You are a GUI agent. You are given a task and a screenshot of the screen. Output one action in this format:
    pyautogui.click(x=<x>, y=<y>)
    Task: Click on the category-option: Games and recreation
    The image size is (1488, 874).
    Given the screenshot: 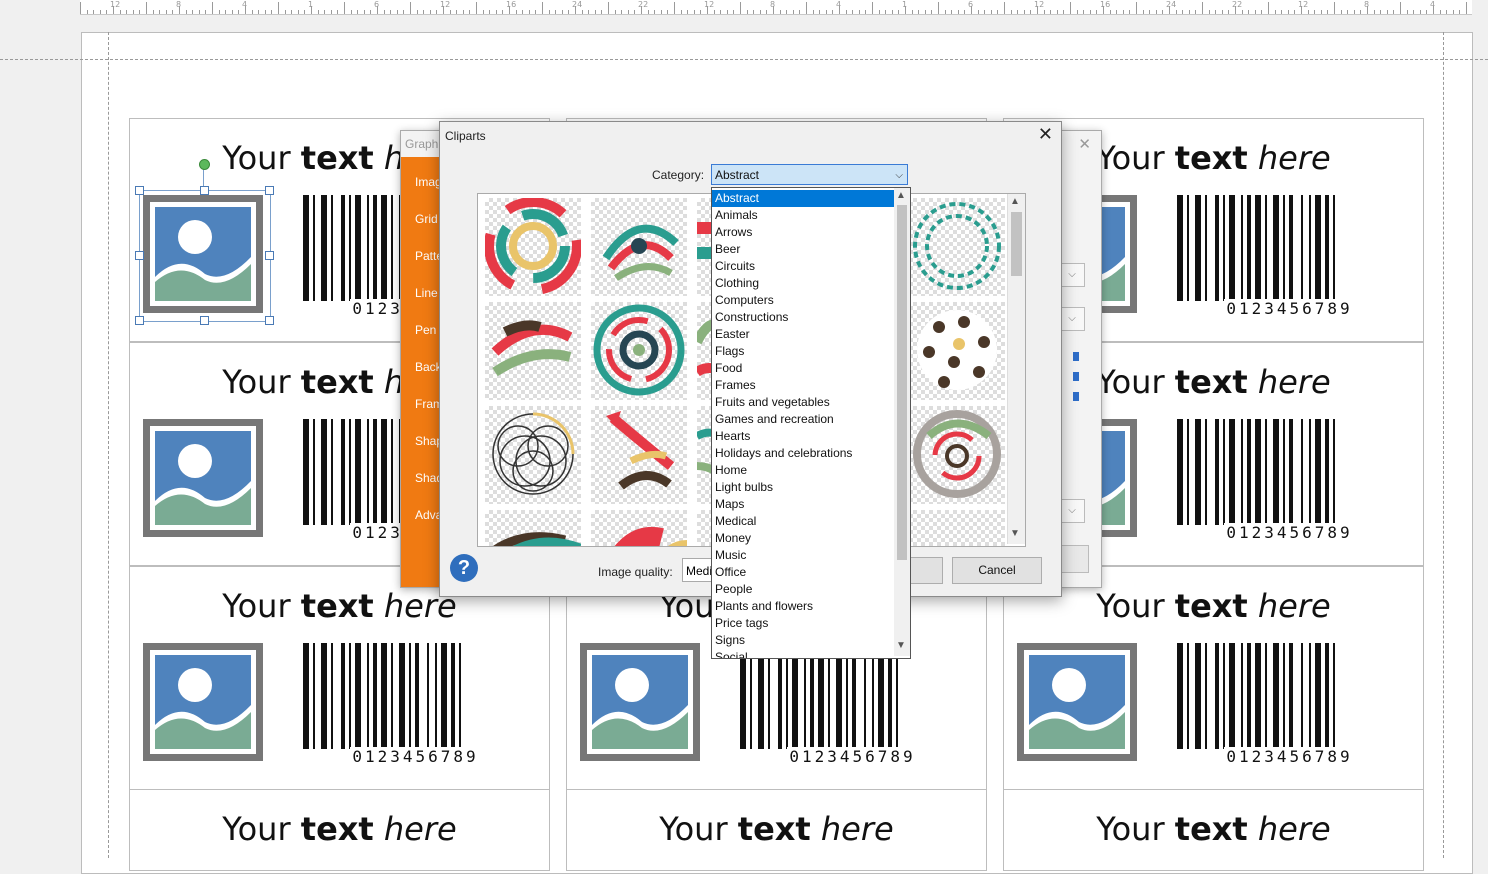 What is the action you would take?
    pyautogui.click(x=803, y=419)
    